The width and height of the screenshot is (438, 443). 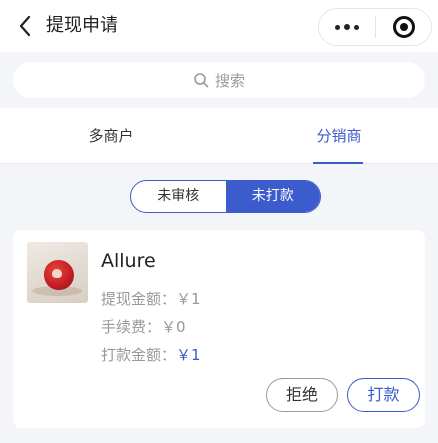 What do you see at coordinates (188, 299) in the screenshot?
I see `withdraw-amount-value: ￥1` at bounding box center [188, 299].